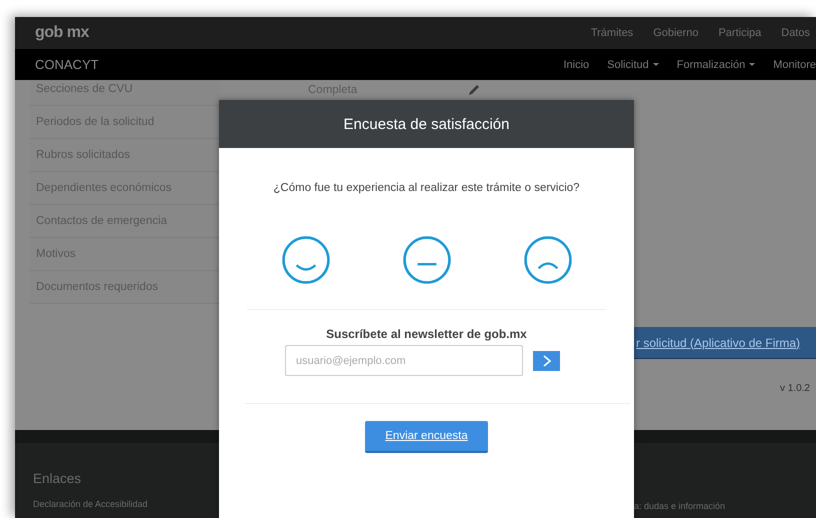 The height and width of the screenshot is (518, 816). Describe the element at coordinates (548, 260) in the screenshot. I see `sad-face-icon` at that location.